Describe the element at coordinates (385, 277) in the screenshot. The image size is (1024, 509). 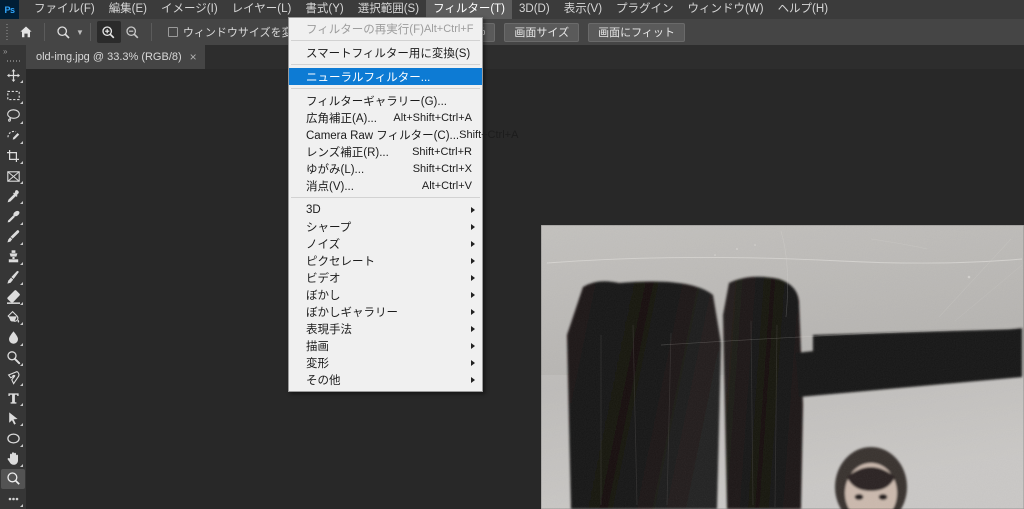
I see `filter-menu-item-17: ビデオ` at that location.